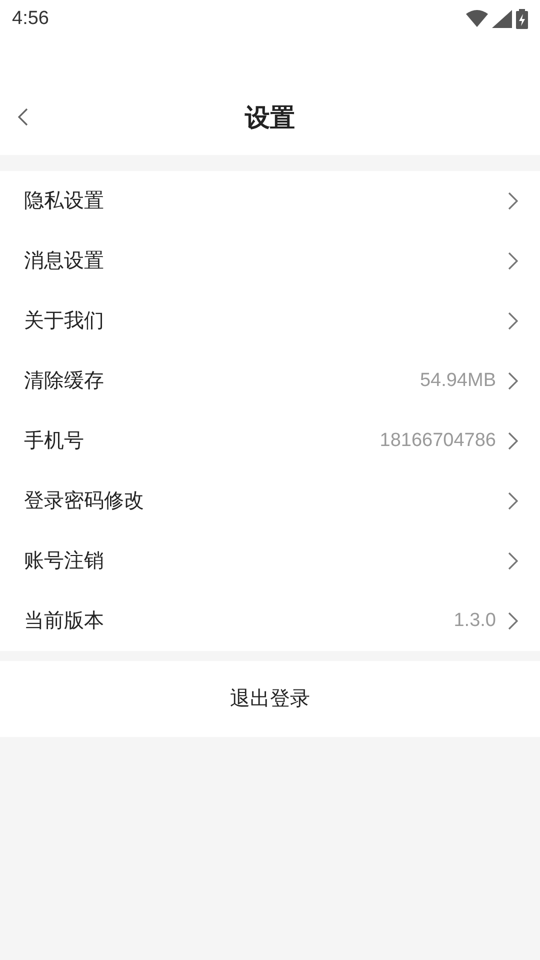  I want to click on settings-row: 登录密码修改, so click(270, 501).